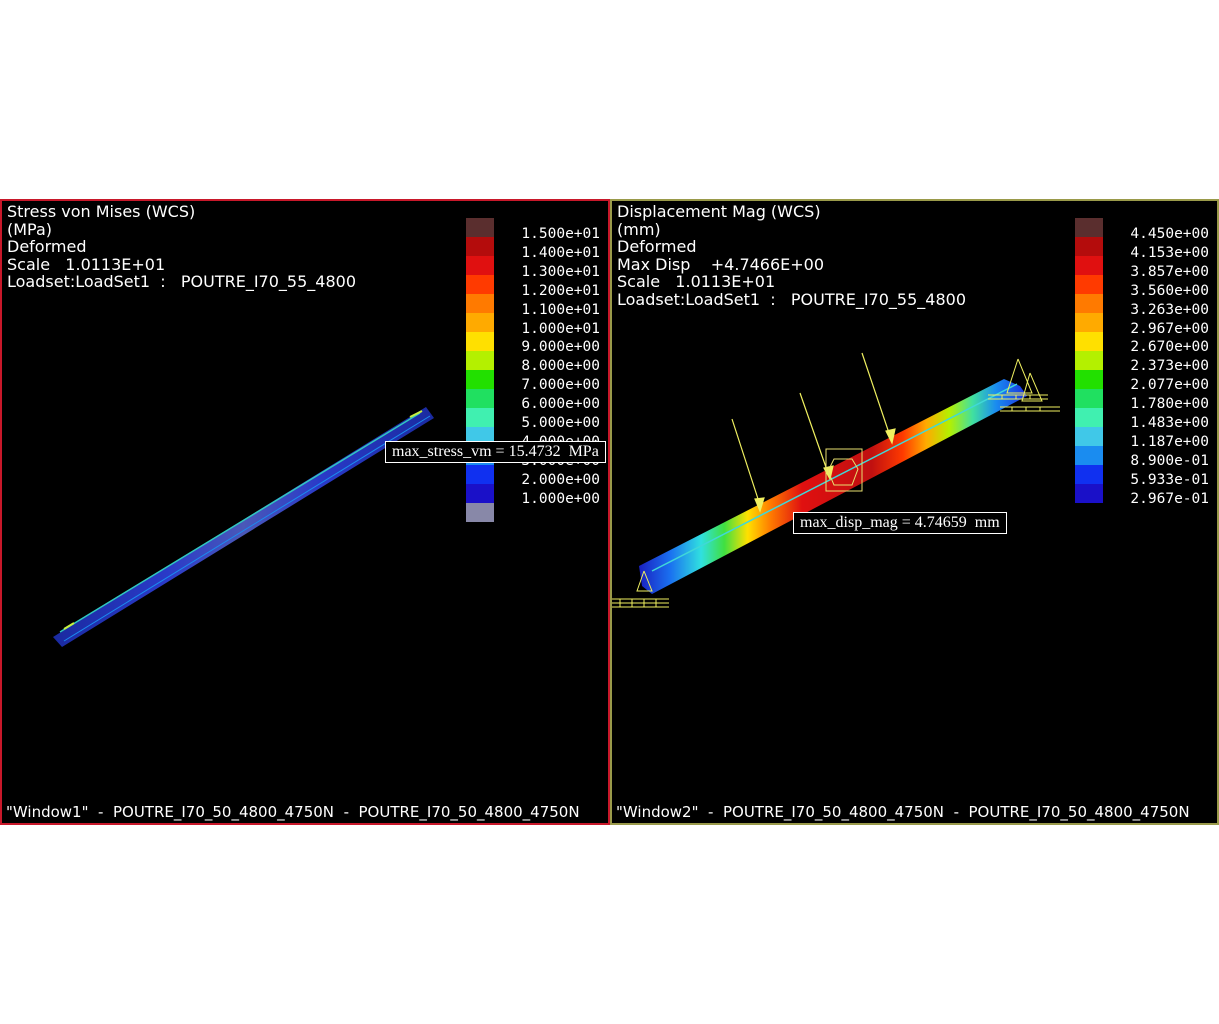  What do you see at coordinates (560, 423) in the screenshot?
I see `window1-legend-label: 5.000e+00` at bounding box center [560, 423].